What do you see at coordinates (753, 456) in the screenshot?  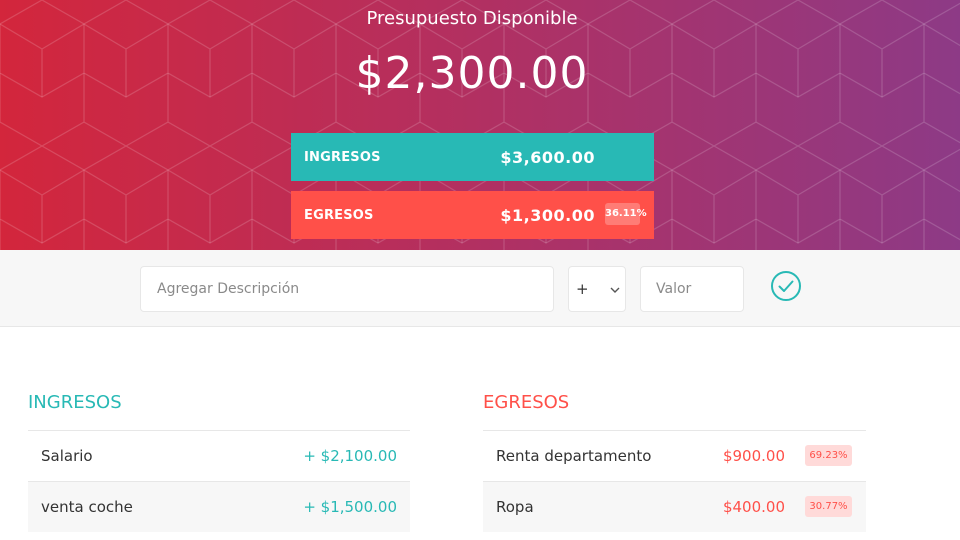 I see `expense-item-value: $900.00` at bounding box center [753, 456].